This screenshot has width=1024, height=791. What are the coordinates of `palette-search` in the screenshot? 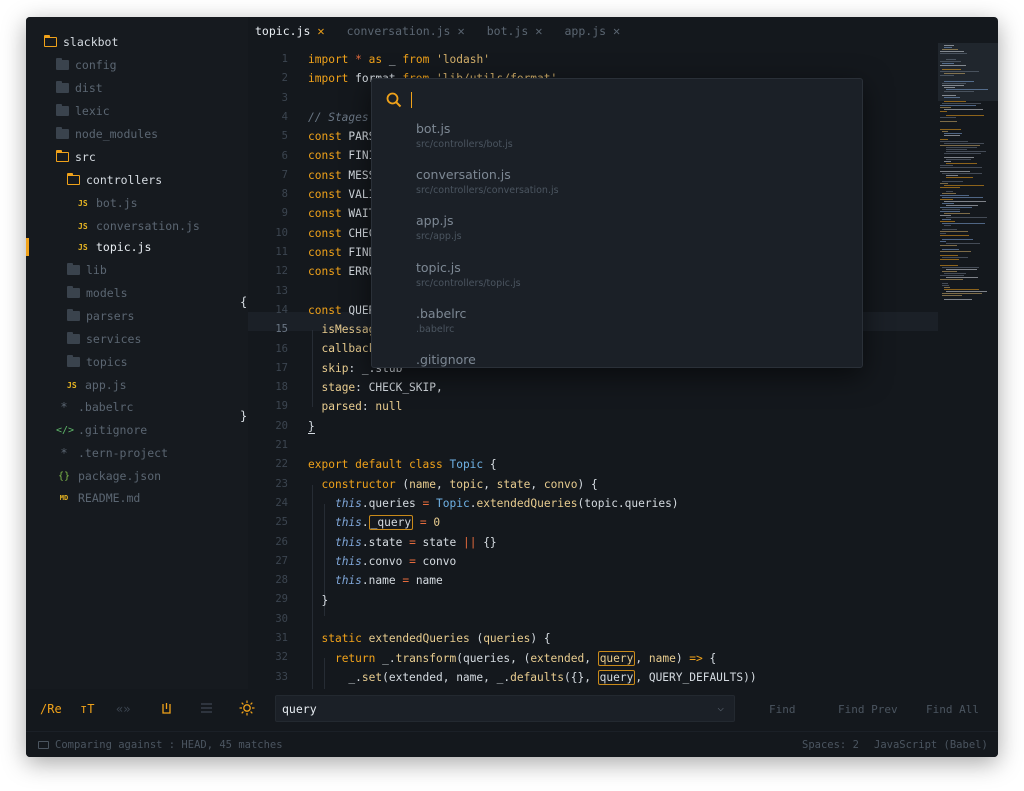 It's located at (399, 100).